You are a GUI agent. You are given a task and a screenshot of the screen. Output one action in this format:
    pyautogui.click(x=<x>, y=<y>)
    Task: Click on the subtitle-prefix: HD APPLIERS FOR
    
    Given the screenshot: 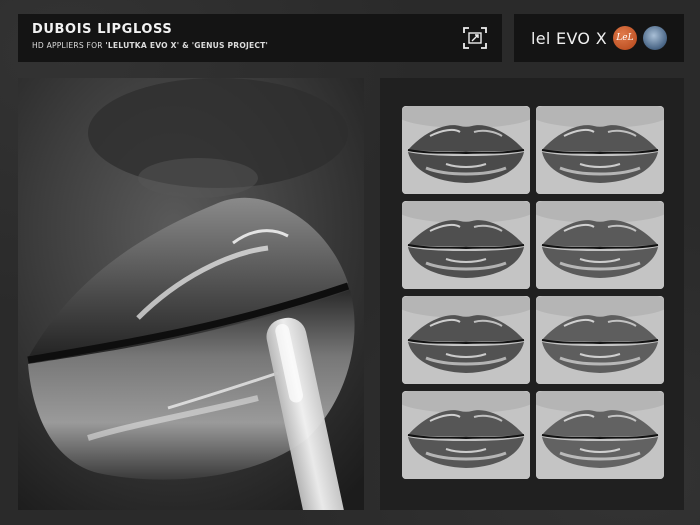 What is the action you would take?
    pyautogui.click(x=69, y=45)
    